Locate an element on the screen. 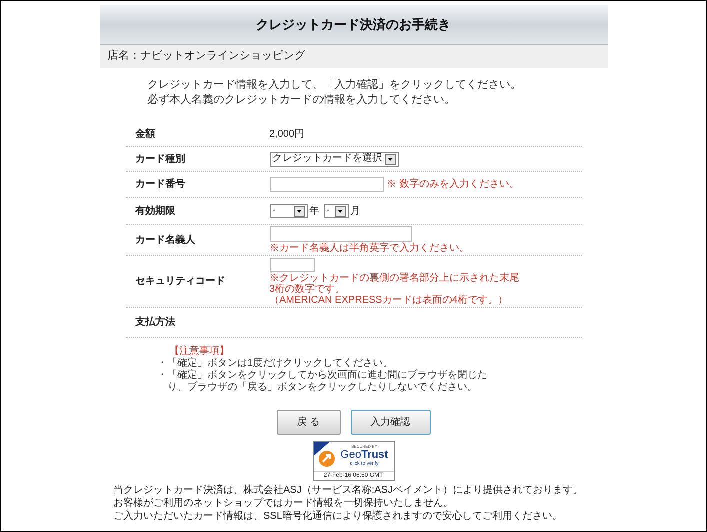 The height and width of the screenshot is (532, 707). intro-text: クレジットカード情報を入力して、「入力確認」をクリックしてください。 is located at coordinates (335, 85).